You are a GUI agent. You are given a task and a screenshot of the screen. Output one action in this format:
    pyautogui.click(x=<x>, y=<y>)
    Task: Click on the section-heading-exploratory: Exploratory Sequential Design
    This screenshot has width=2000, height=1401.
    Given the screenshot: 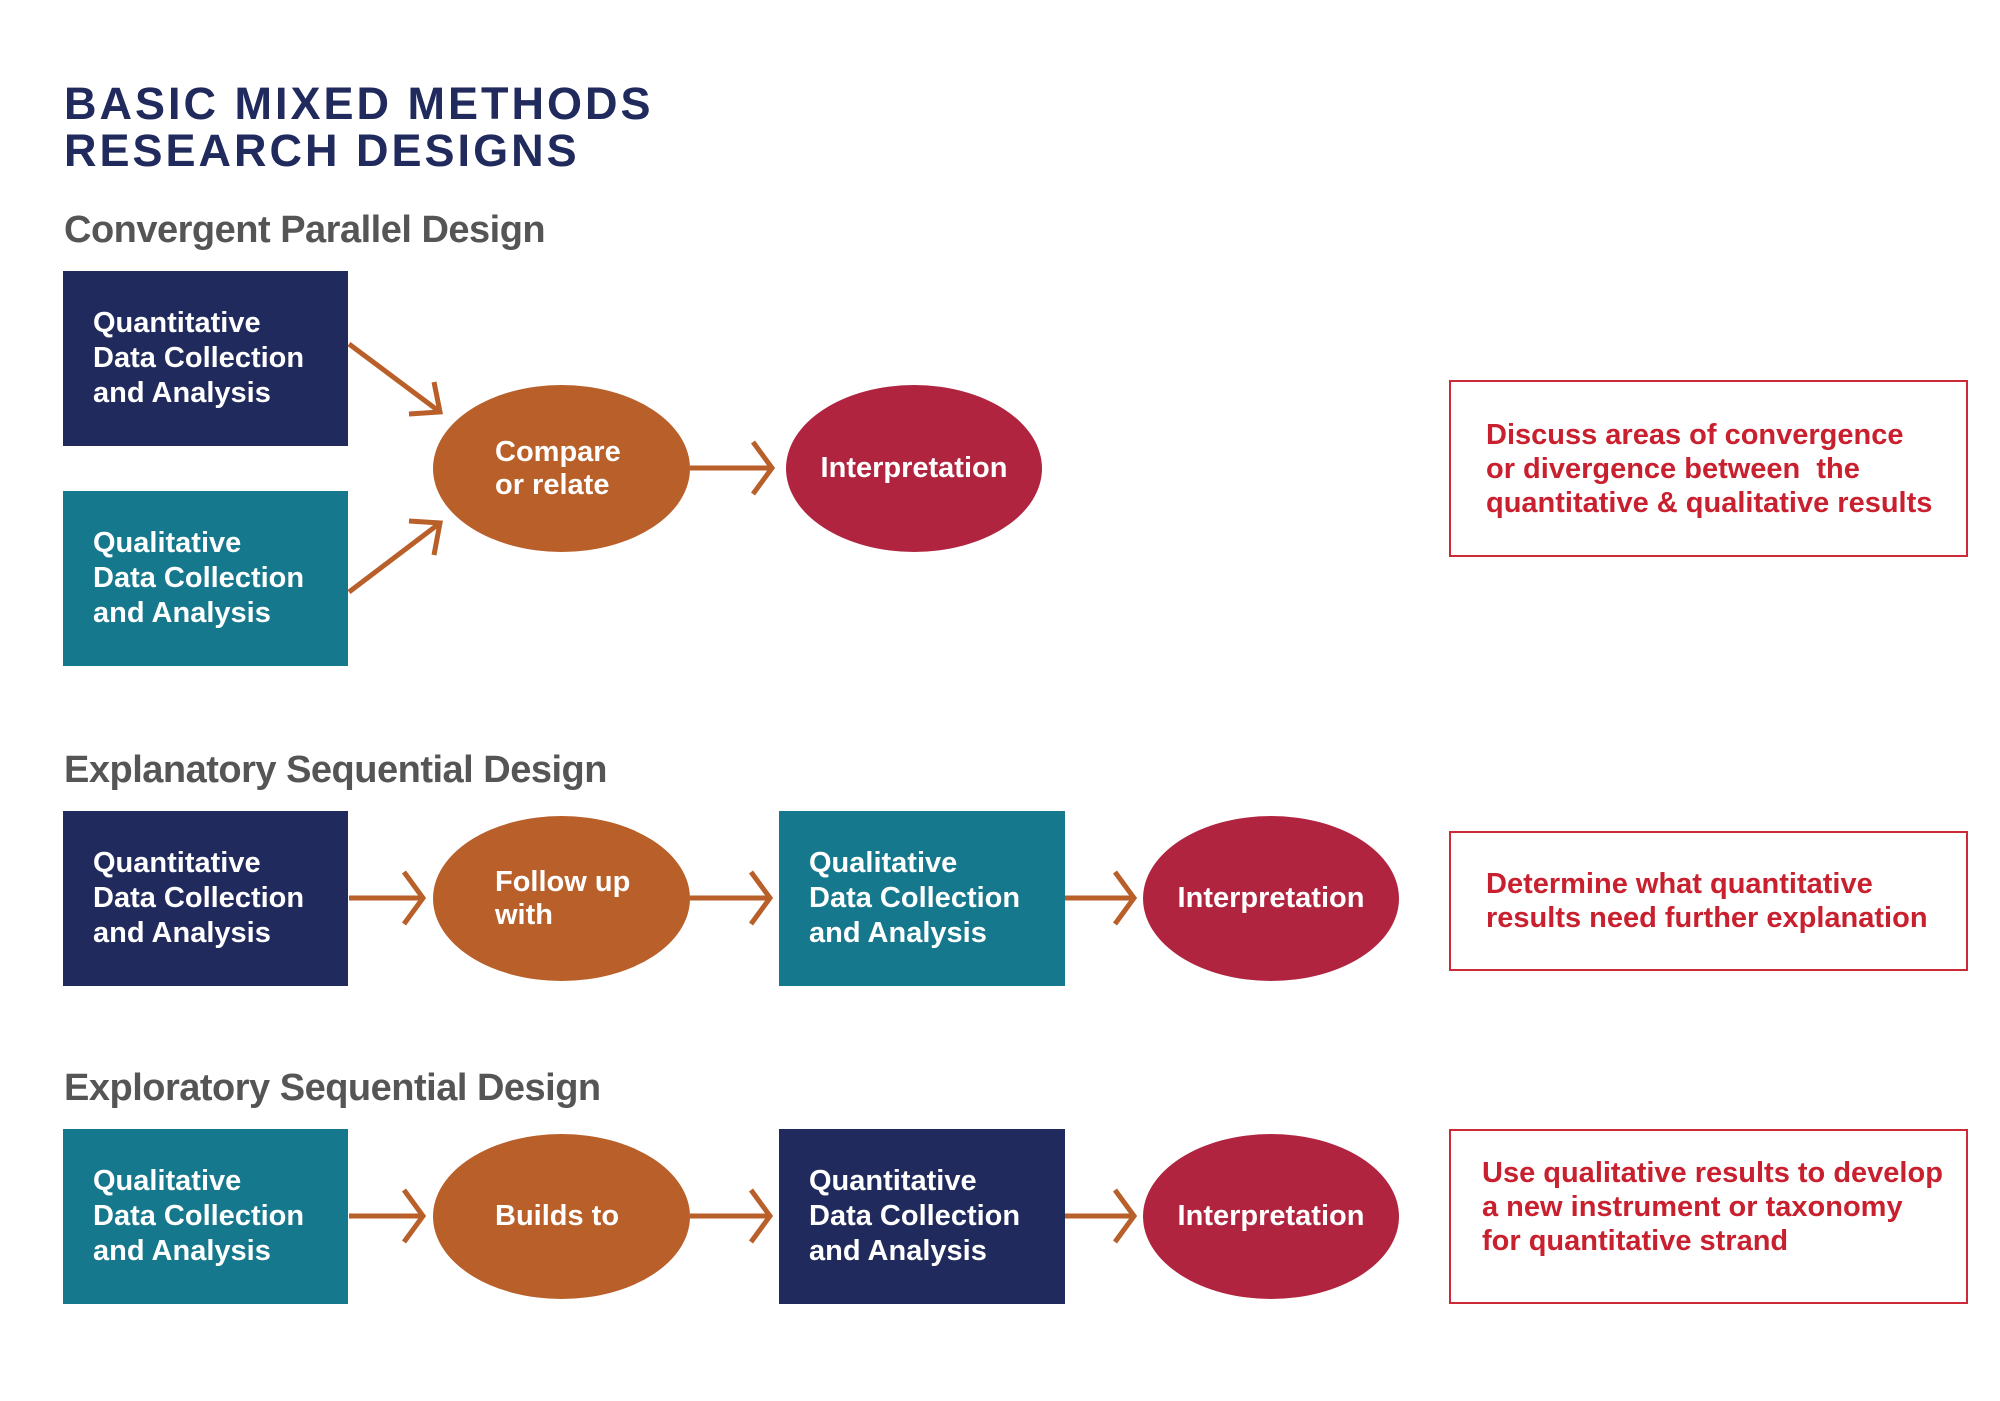 What is the action you would take?
    pyautogui.click(x=332, y=1088)
    